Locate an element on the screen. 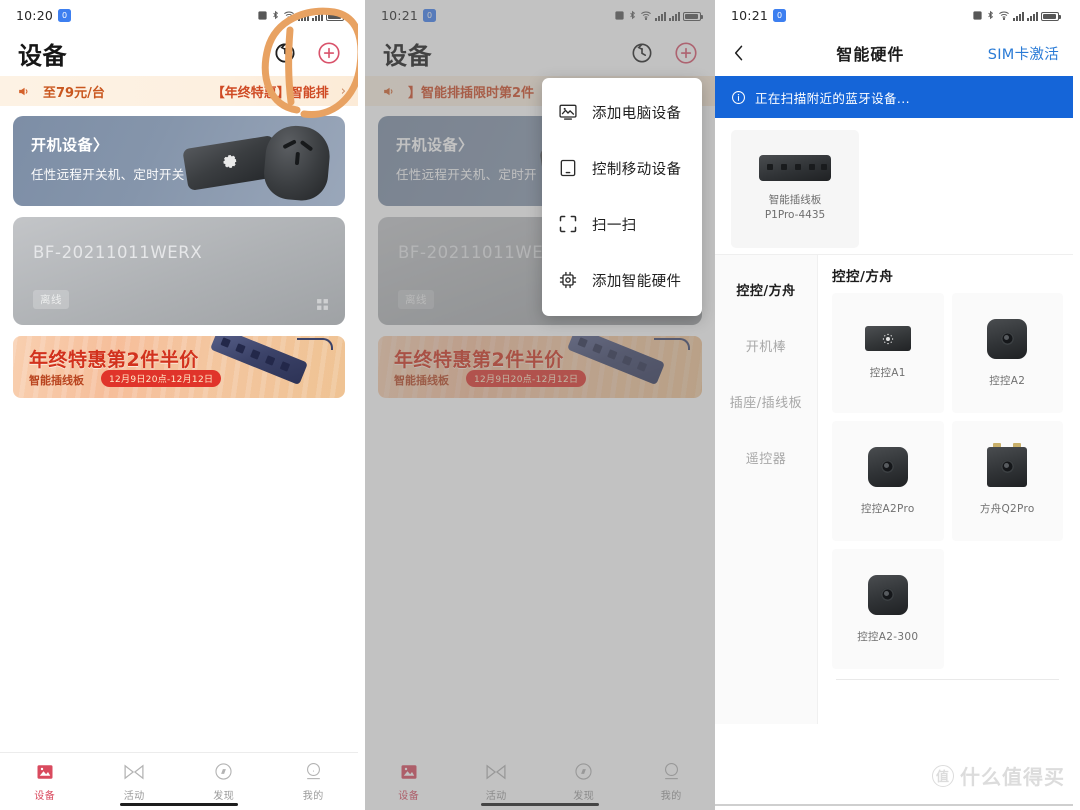 The height and width of the screenshot is (810, 1080). promo-banner: 年终特惠第2件半价 智能插线板 12月9日20点-12月12日 is located at coordinates (179, 367).